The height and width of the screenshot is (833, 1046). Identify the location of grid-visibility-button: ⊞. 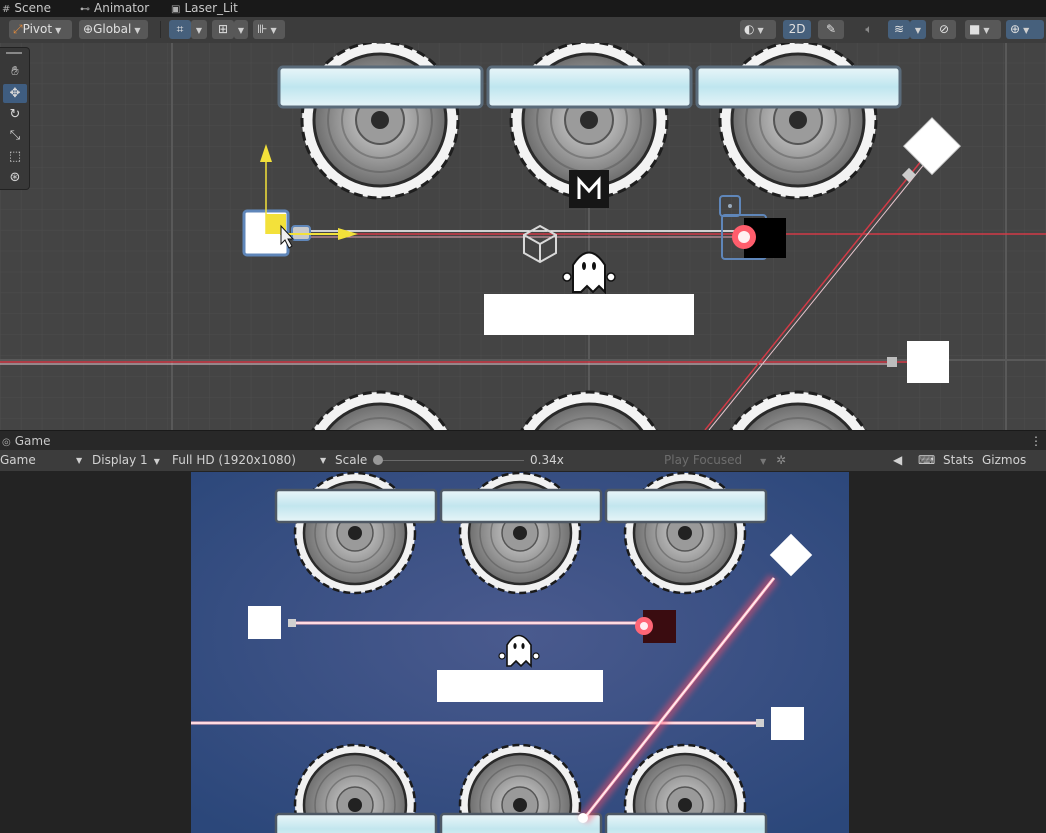
(223, 29).